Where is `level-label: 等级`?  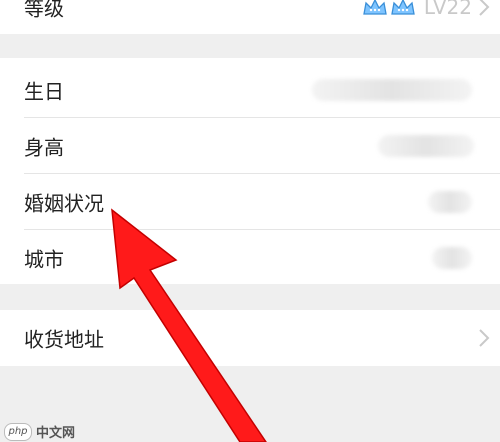 level-label: 等级 is located at coordinates (44, 10).